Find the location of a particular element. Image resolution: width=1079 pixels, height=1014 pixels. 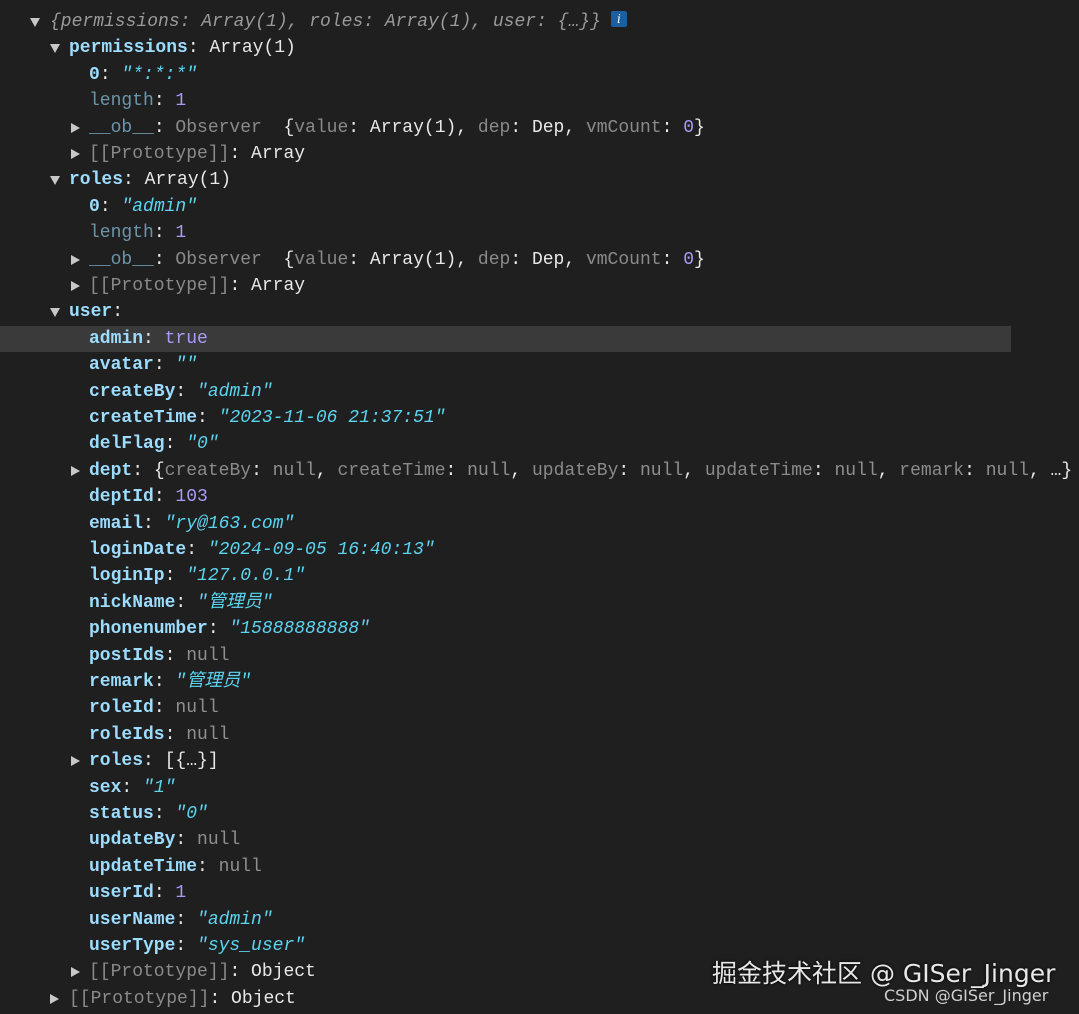

tree-row: roles: [{…}] is located at coordinates (539, 761).